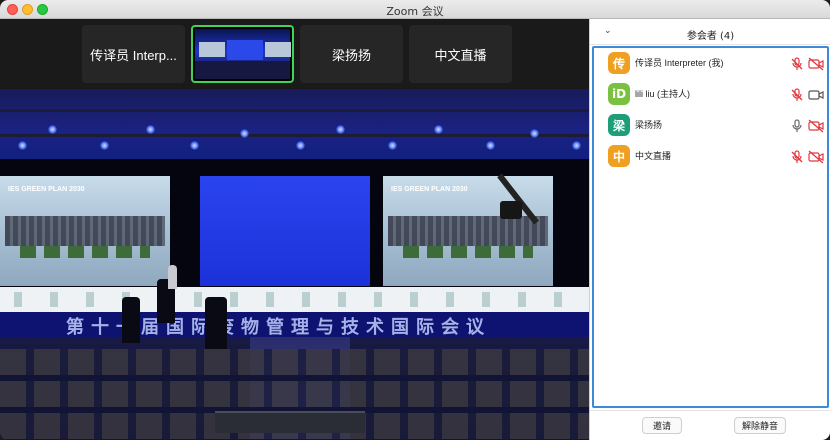 This screenshot has height=440, width=830. Describe the element at coordinates (85, 231) in the screenshot. I see `left-led-screen: IES GREEN PLAN 2030` at that location.